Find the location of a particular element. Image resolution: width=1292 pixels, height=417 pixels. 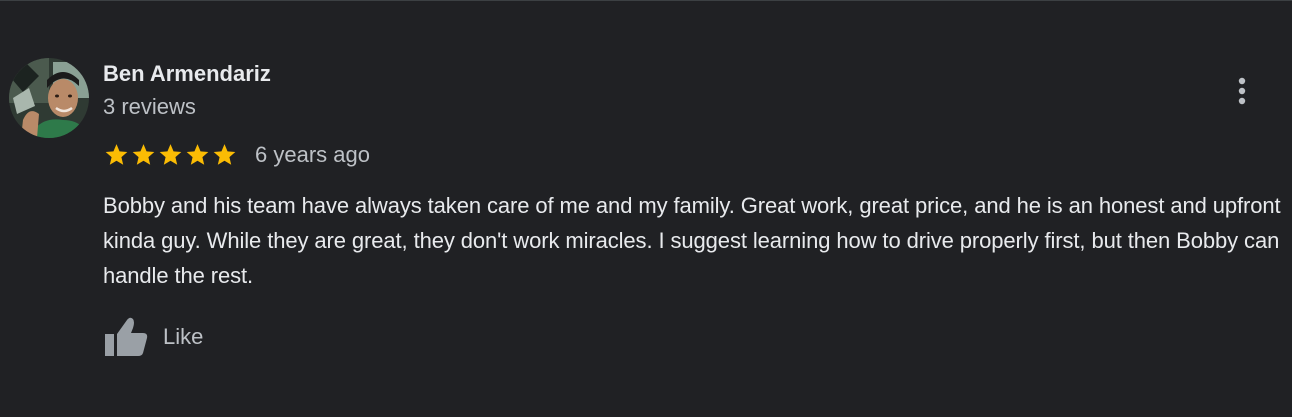

more-vert-icon is located at coordinates (1242, 91).